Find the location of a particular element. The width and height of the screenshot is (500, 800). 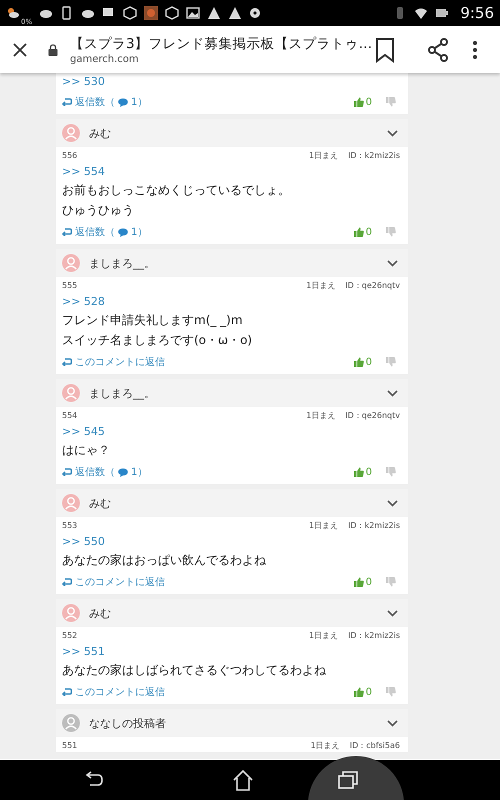

reply-reference-link: >> 545 is located at coordinates (83, 431).